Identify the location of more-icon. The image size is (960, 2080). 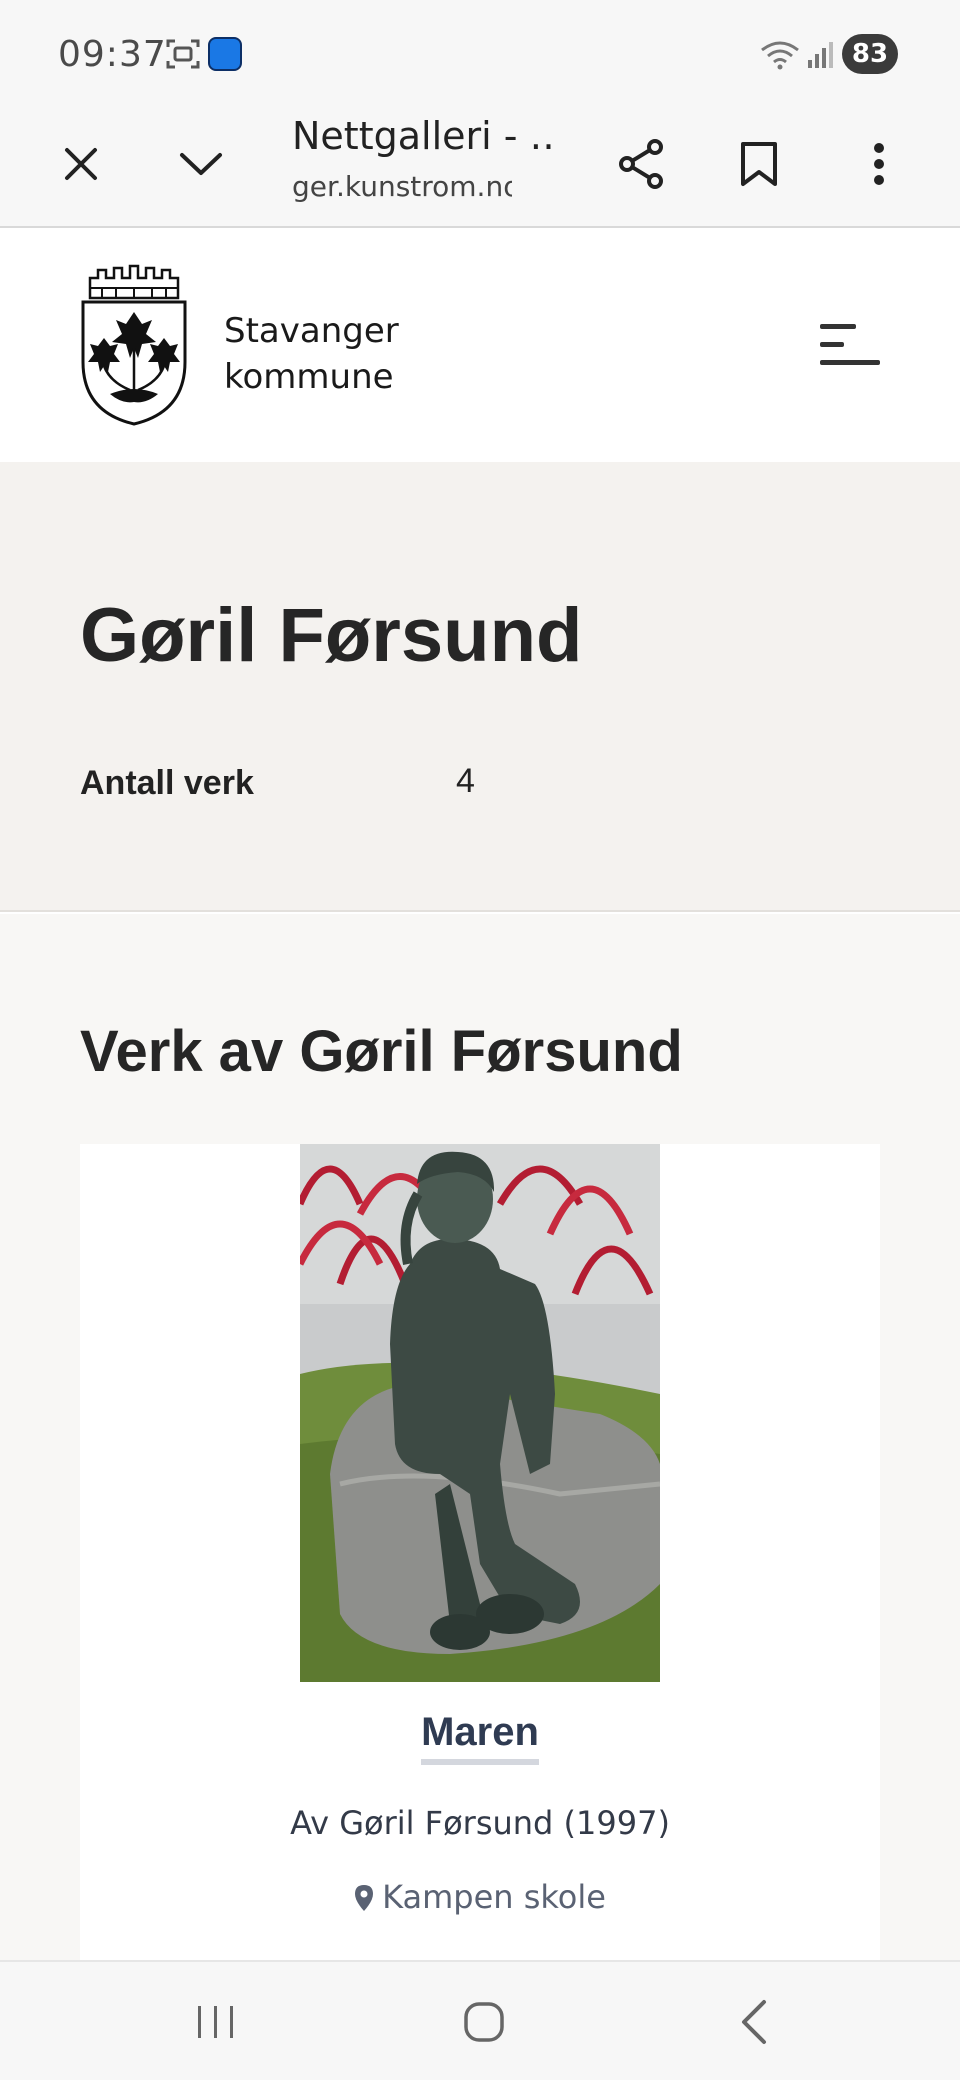
(879, 164).